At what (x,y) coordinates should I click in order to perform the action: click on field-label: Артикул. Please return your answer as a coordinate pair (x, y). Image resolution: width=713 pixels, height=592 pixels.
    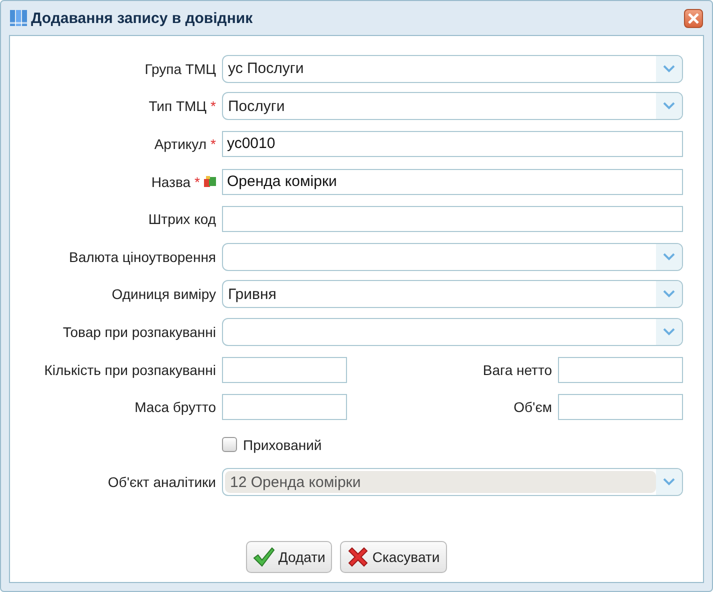
    Looking at the image, I should click on (180, 144).